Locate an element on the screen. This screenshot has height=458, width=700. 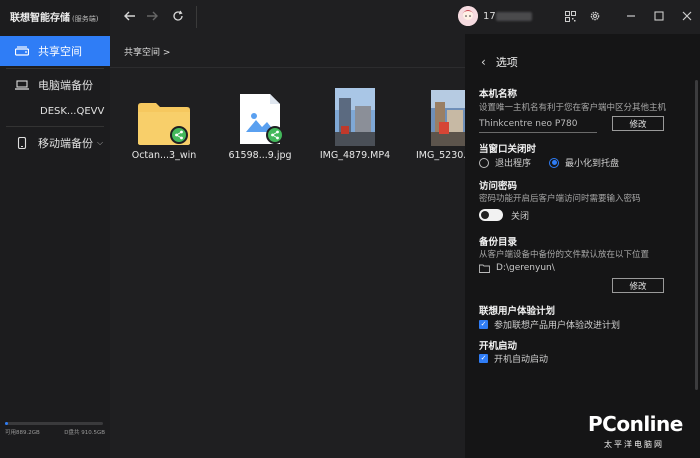
radio-minimize-tray is located at coordinates (554, 162).